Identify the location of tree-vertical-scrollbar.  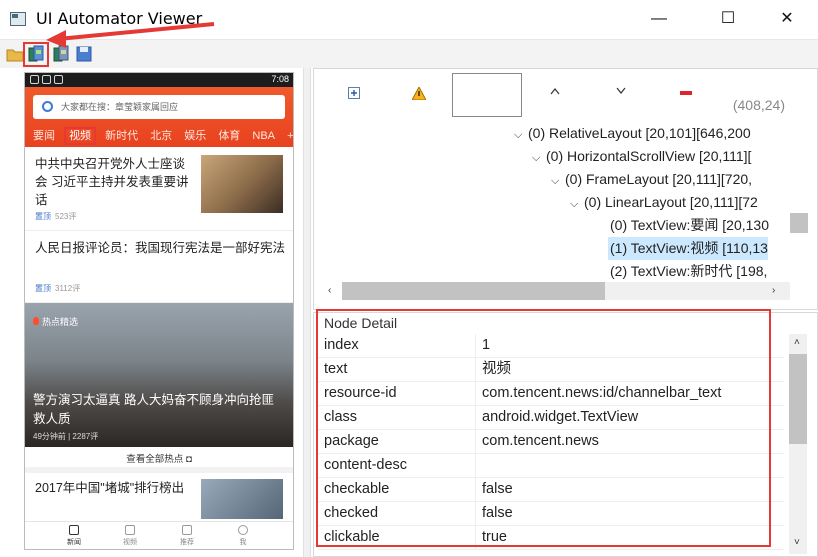
(799, 223).